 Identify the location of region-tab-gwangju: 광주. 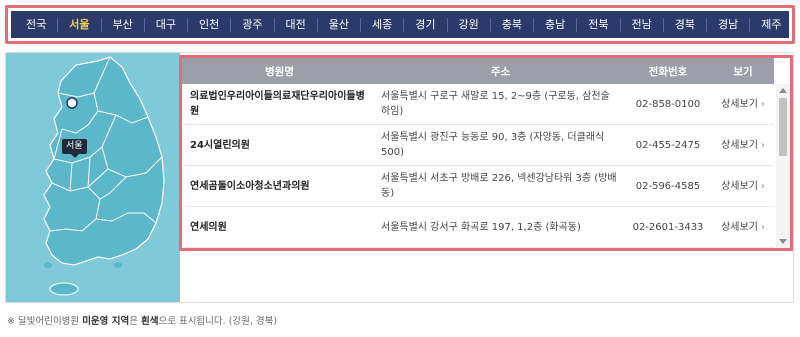
(253, 24).